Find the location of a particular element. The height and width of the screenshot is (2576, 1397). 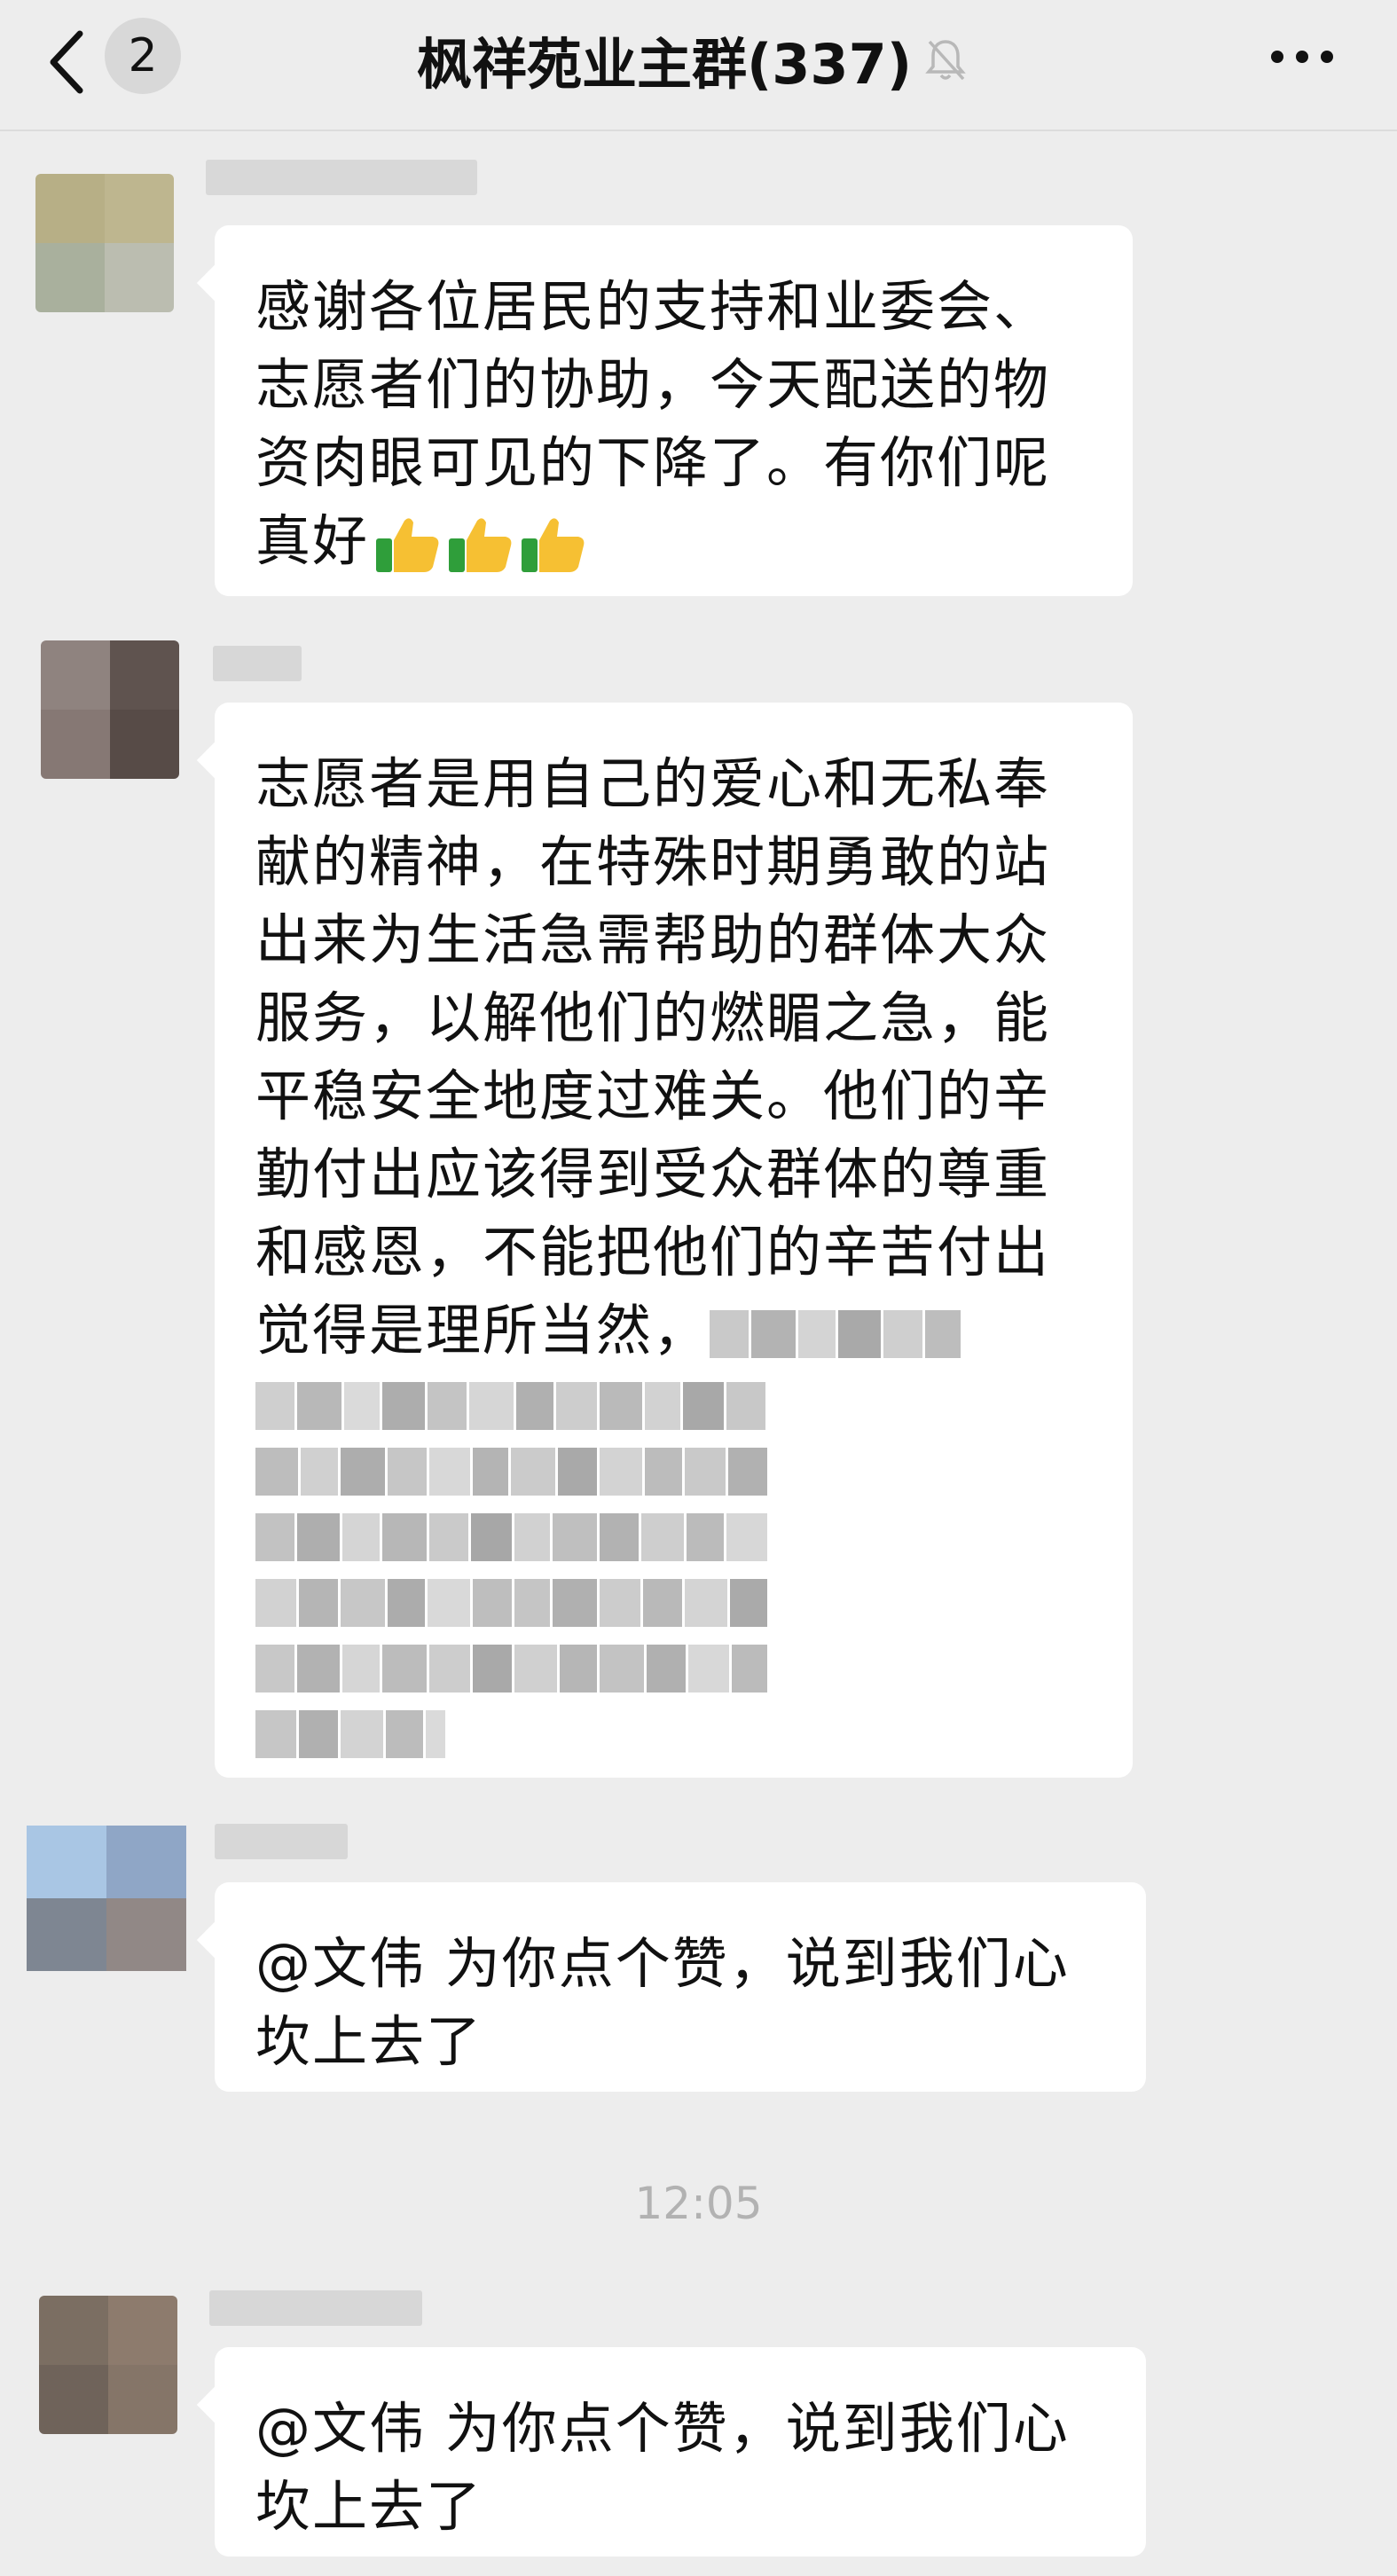

message-text-line: 真好 is located at coordinates (312, 540).